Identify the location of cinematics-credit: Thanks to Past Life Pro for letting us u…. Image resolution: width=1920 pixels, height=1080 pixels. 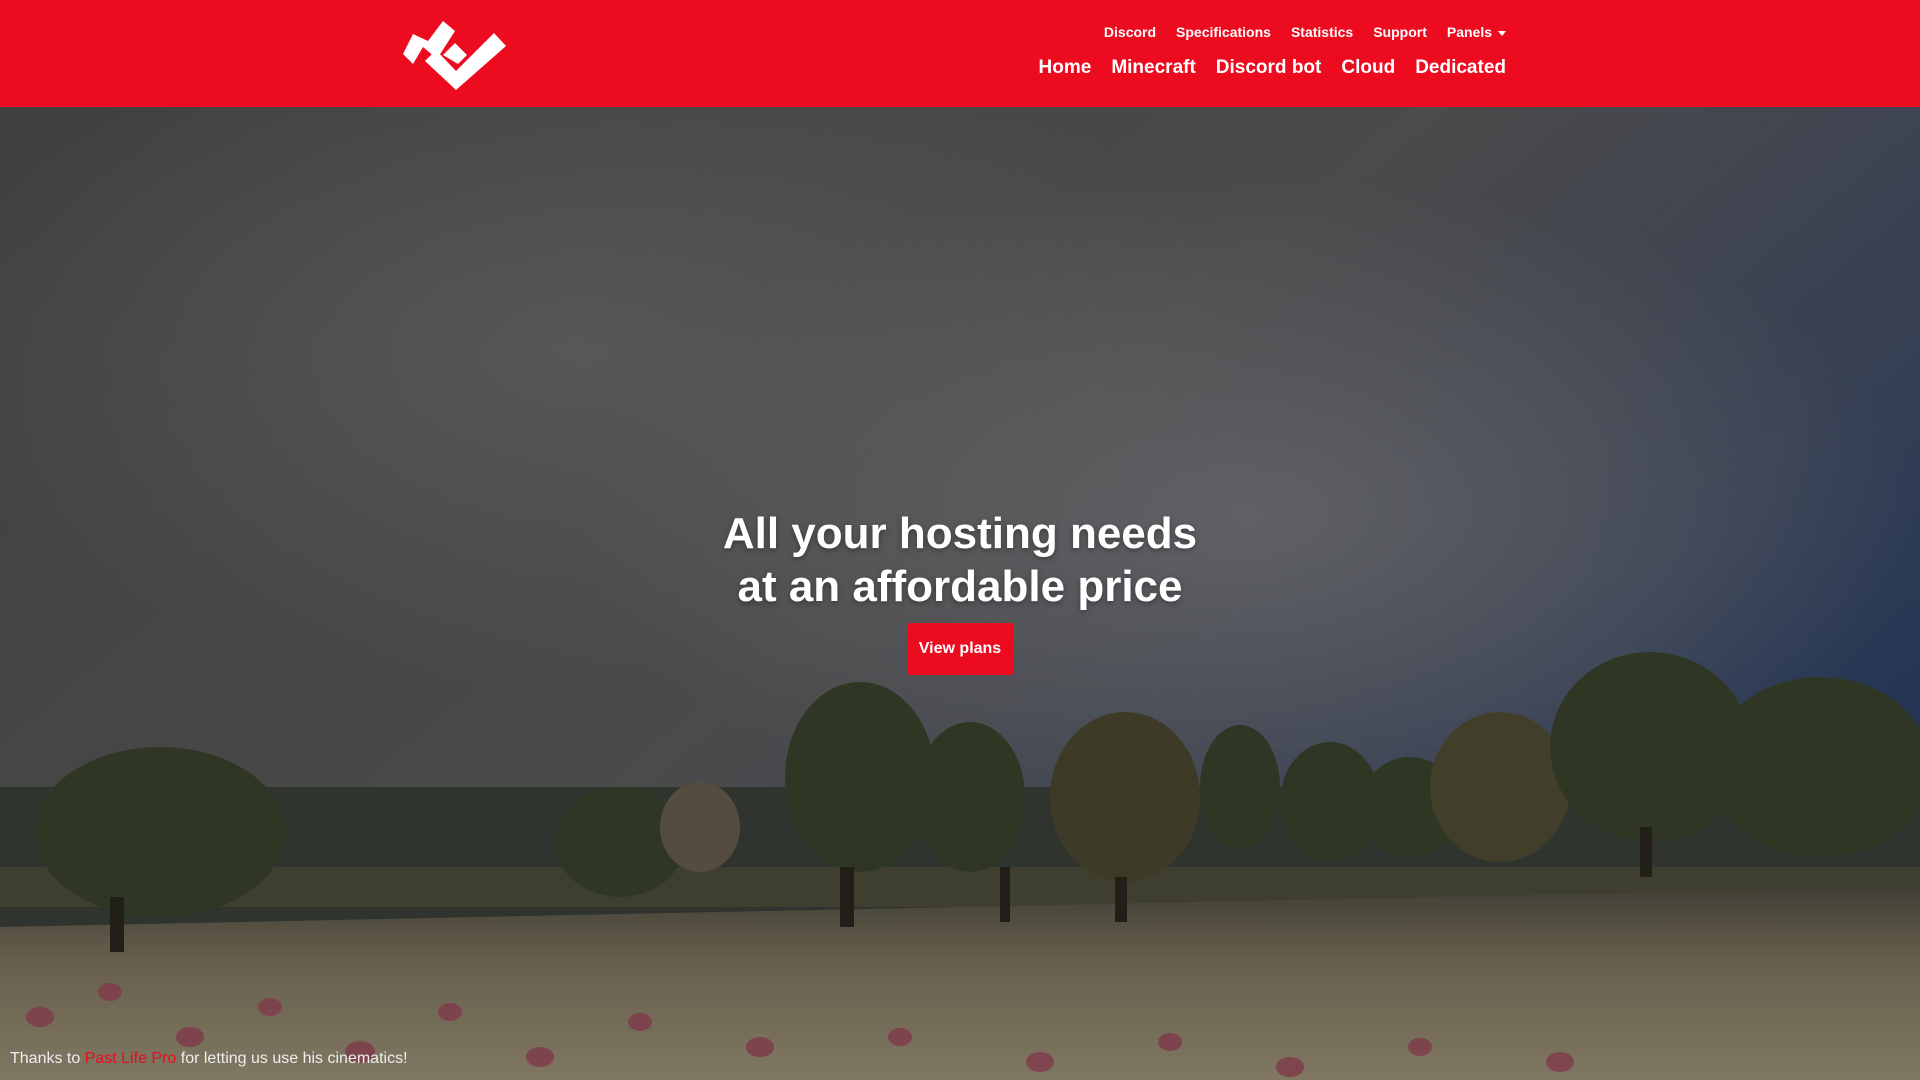
(209, 1059).